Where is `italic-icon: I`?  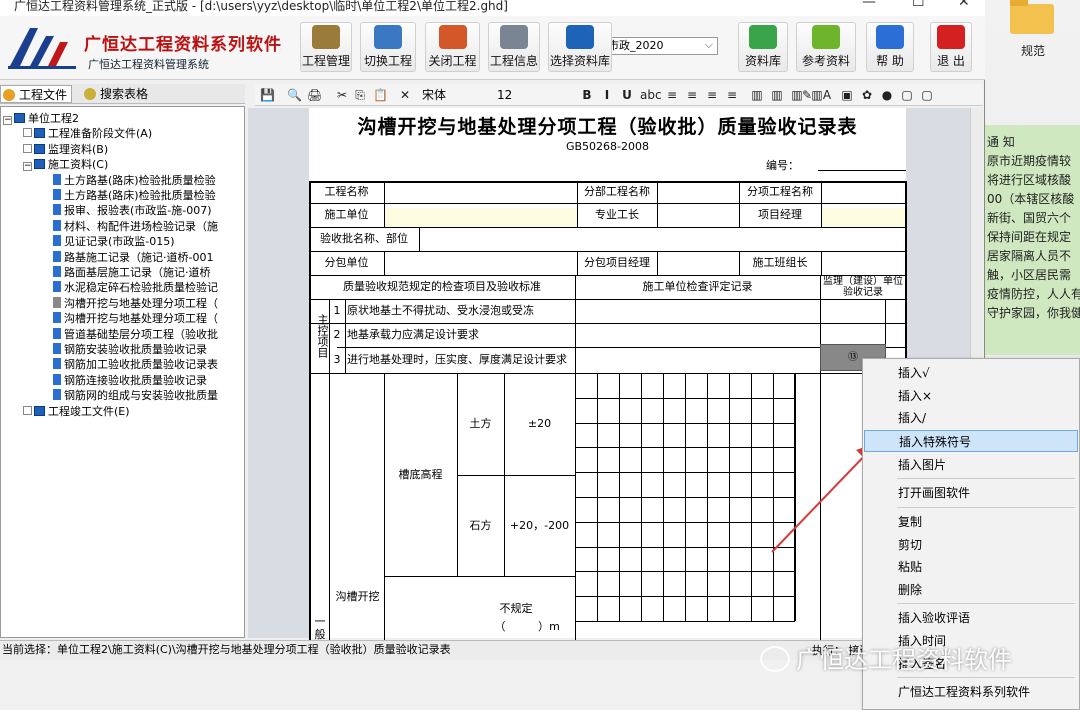 italic-icon: I is located at coordinates (607, 95).